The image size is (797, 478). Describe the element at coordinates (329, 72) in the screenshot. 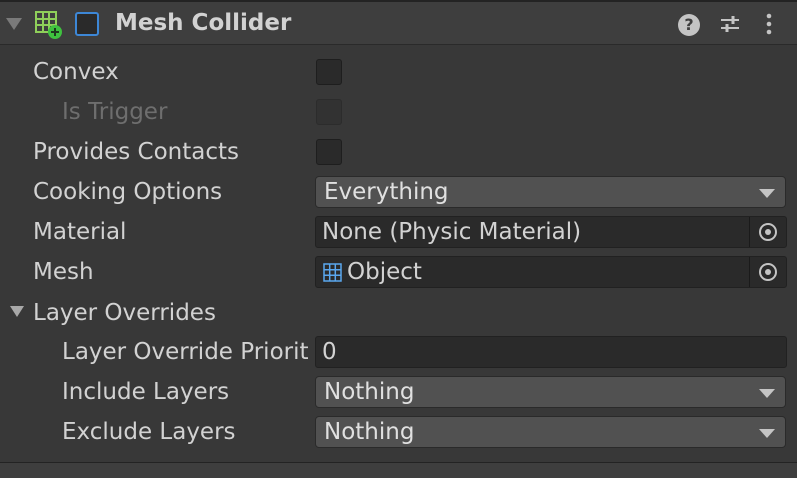

I see `convex-checkbox` at that location.